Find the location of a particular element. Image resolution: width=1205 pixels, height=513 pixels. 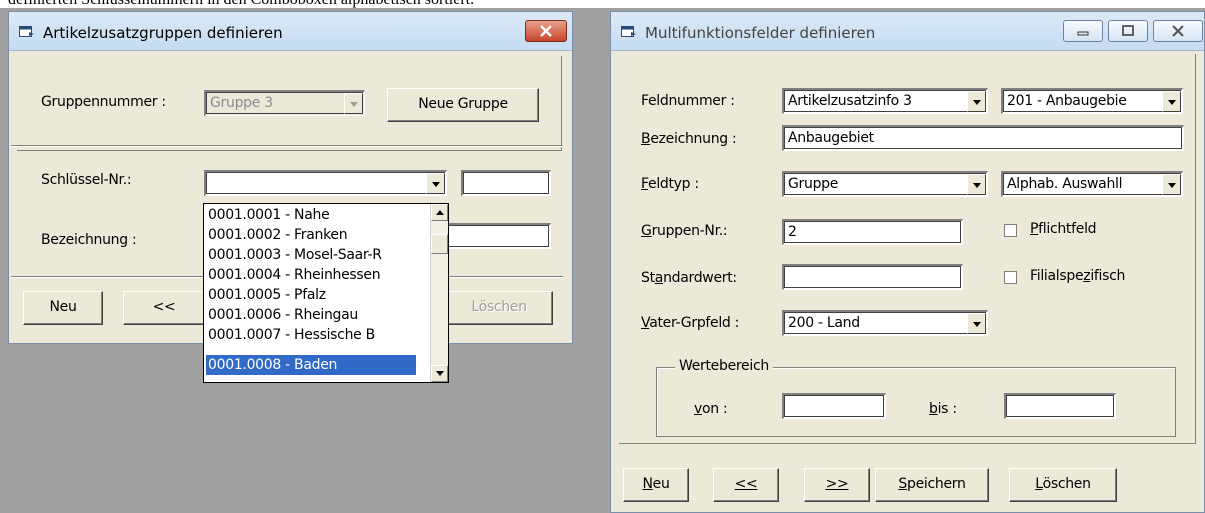

to-field is located at coordinates (1060, 406).